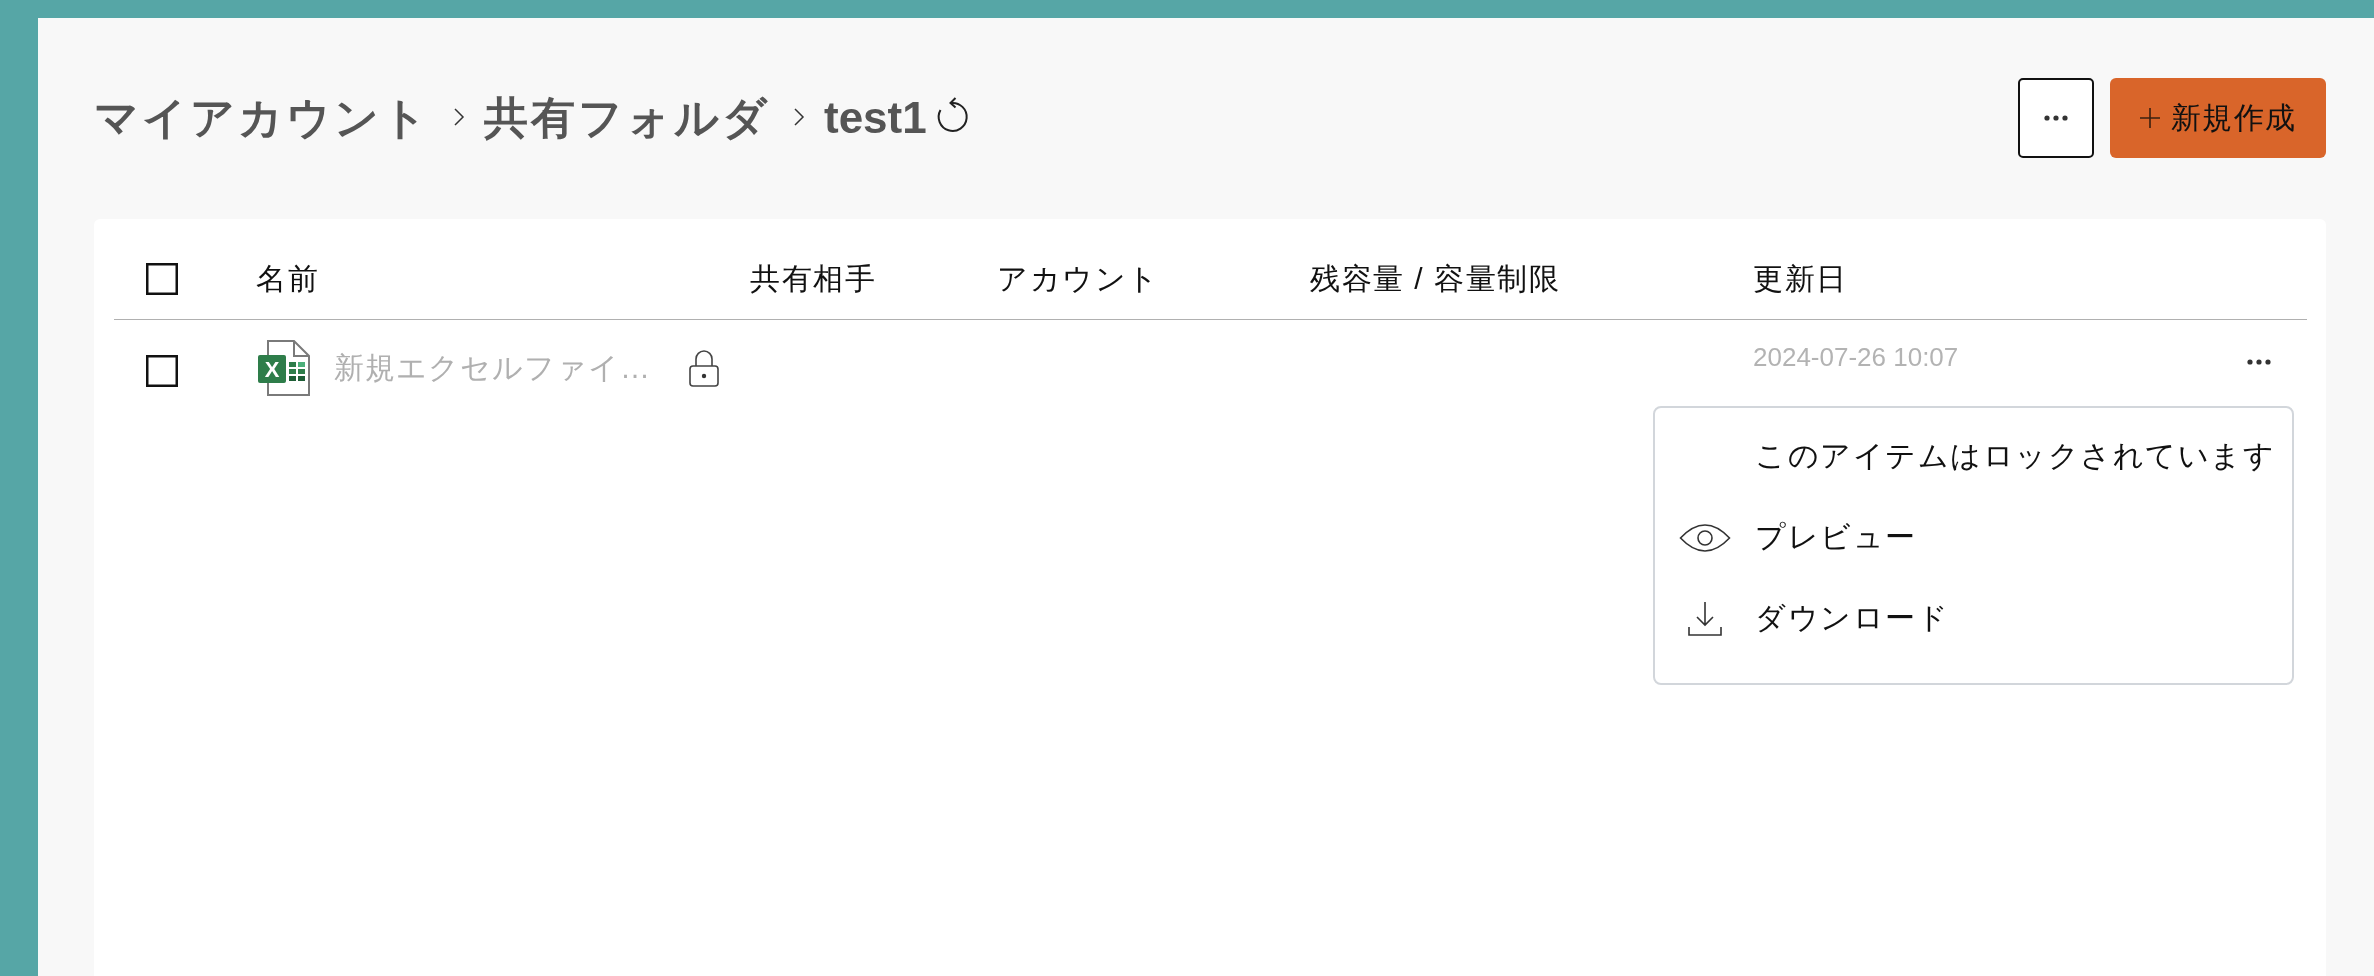  What do you see at coordinates (1852, 618) in the screenshot?
I see `menu-item: ダウンロード` at bounding box center [1852, 618].